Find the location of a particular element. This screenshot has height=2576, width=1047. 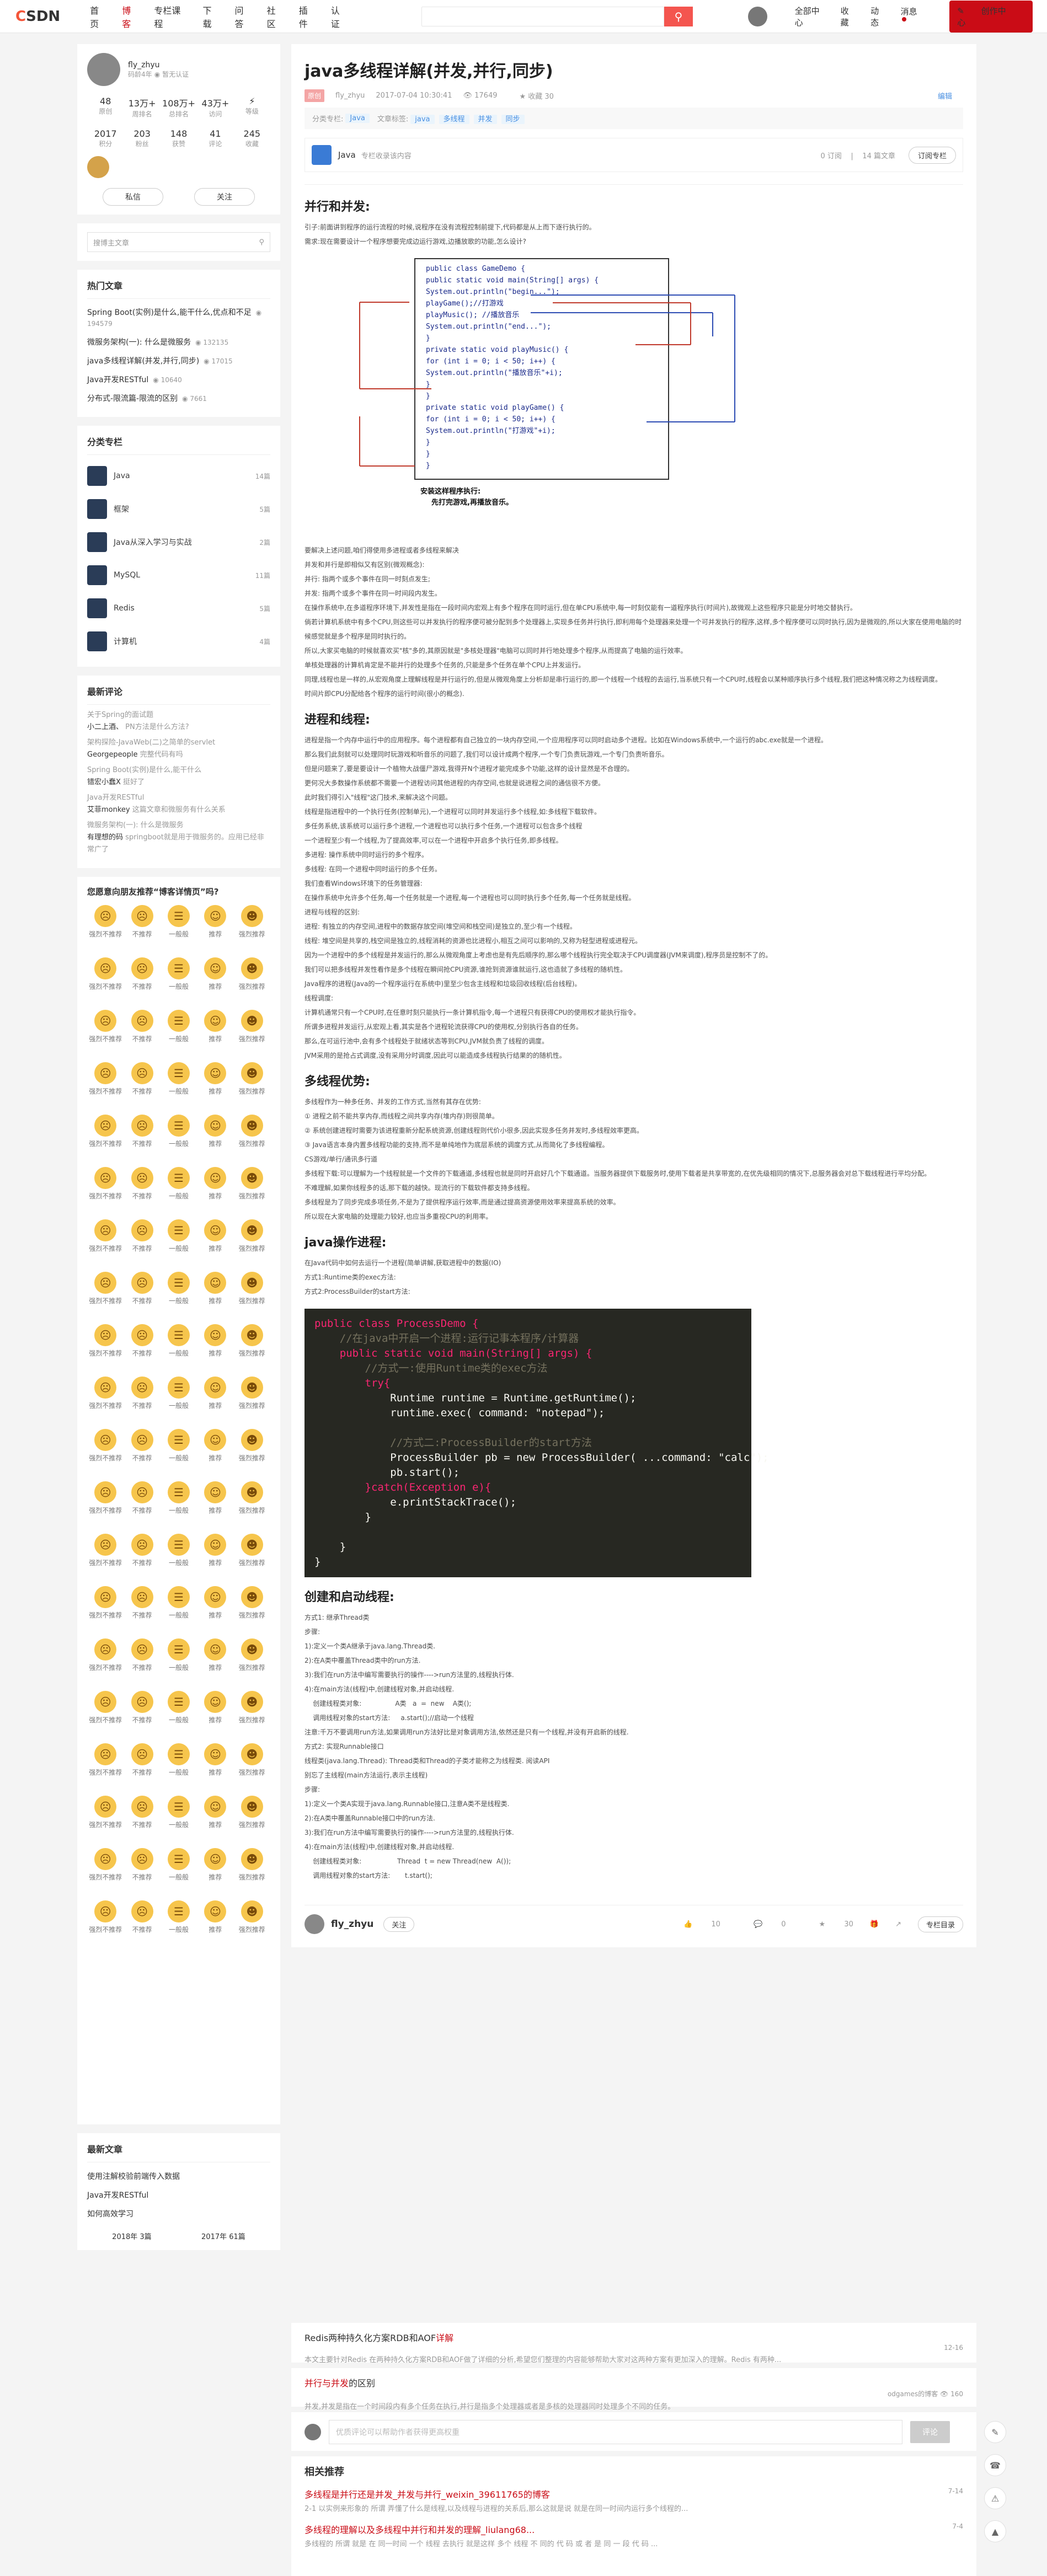

category-item: Java 14篇 is located at coordinates (179, 475).